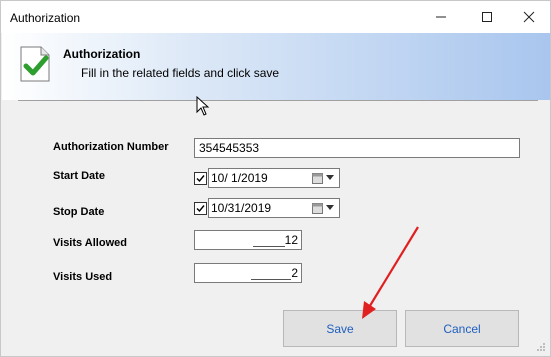  Describe the element at coordinates (203, 106) in the screenshot. I see `mouse-pointer-icon` at that location.